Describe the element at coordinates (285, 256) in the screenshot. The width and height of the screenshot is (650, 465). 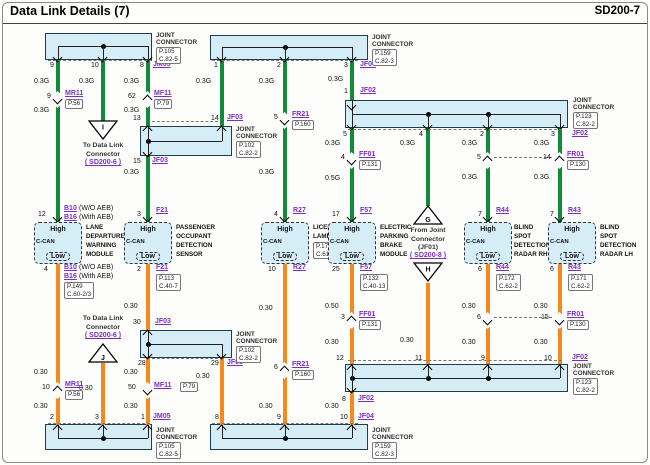
I see `can-low-label: Low` at that location.